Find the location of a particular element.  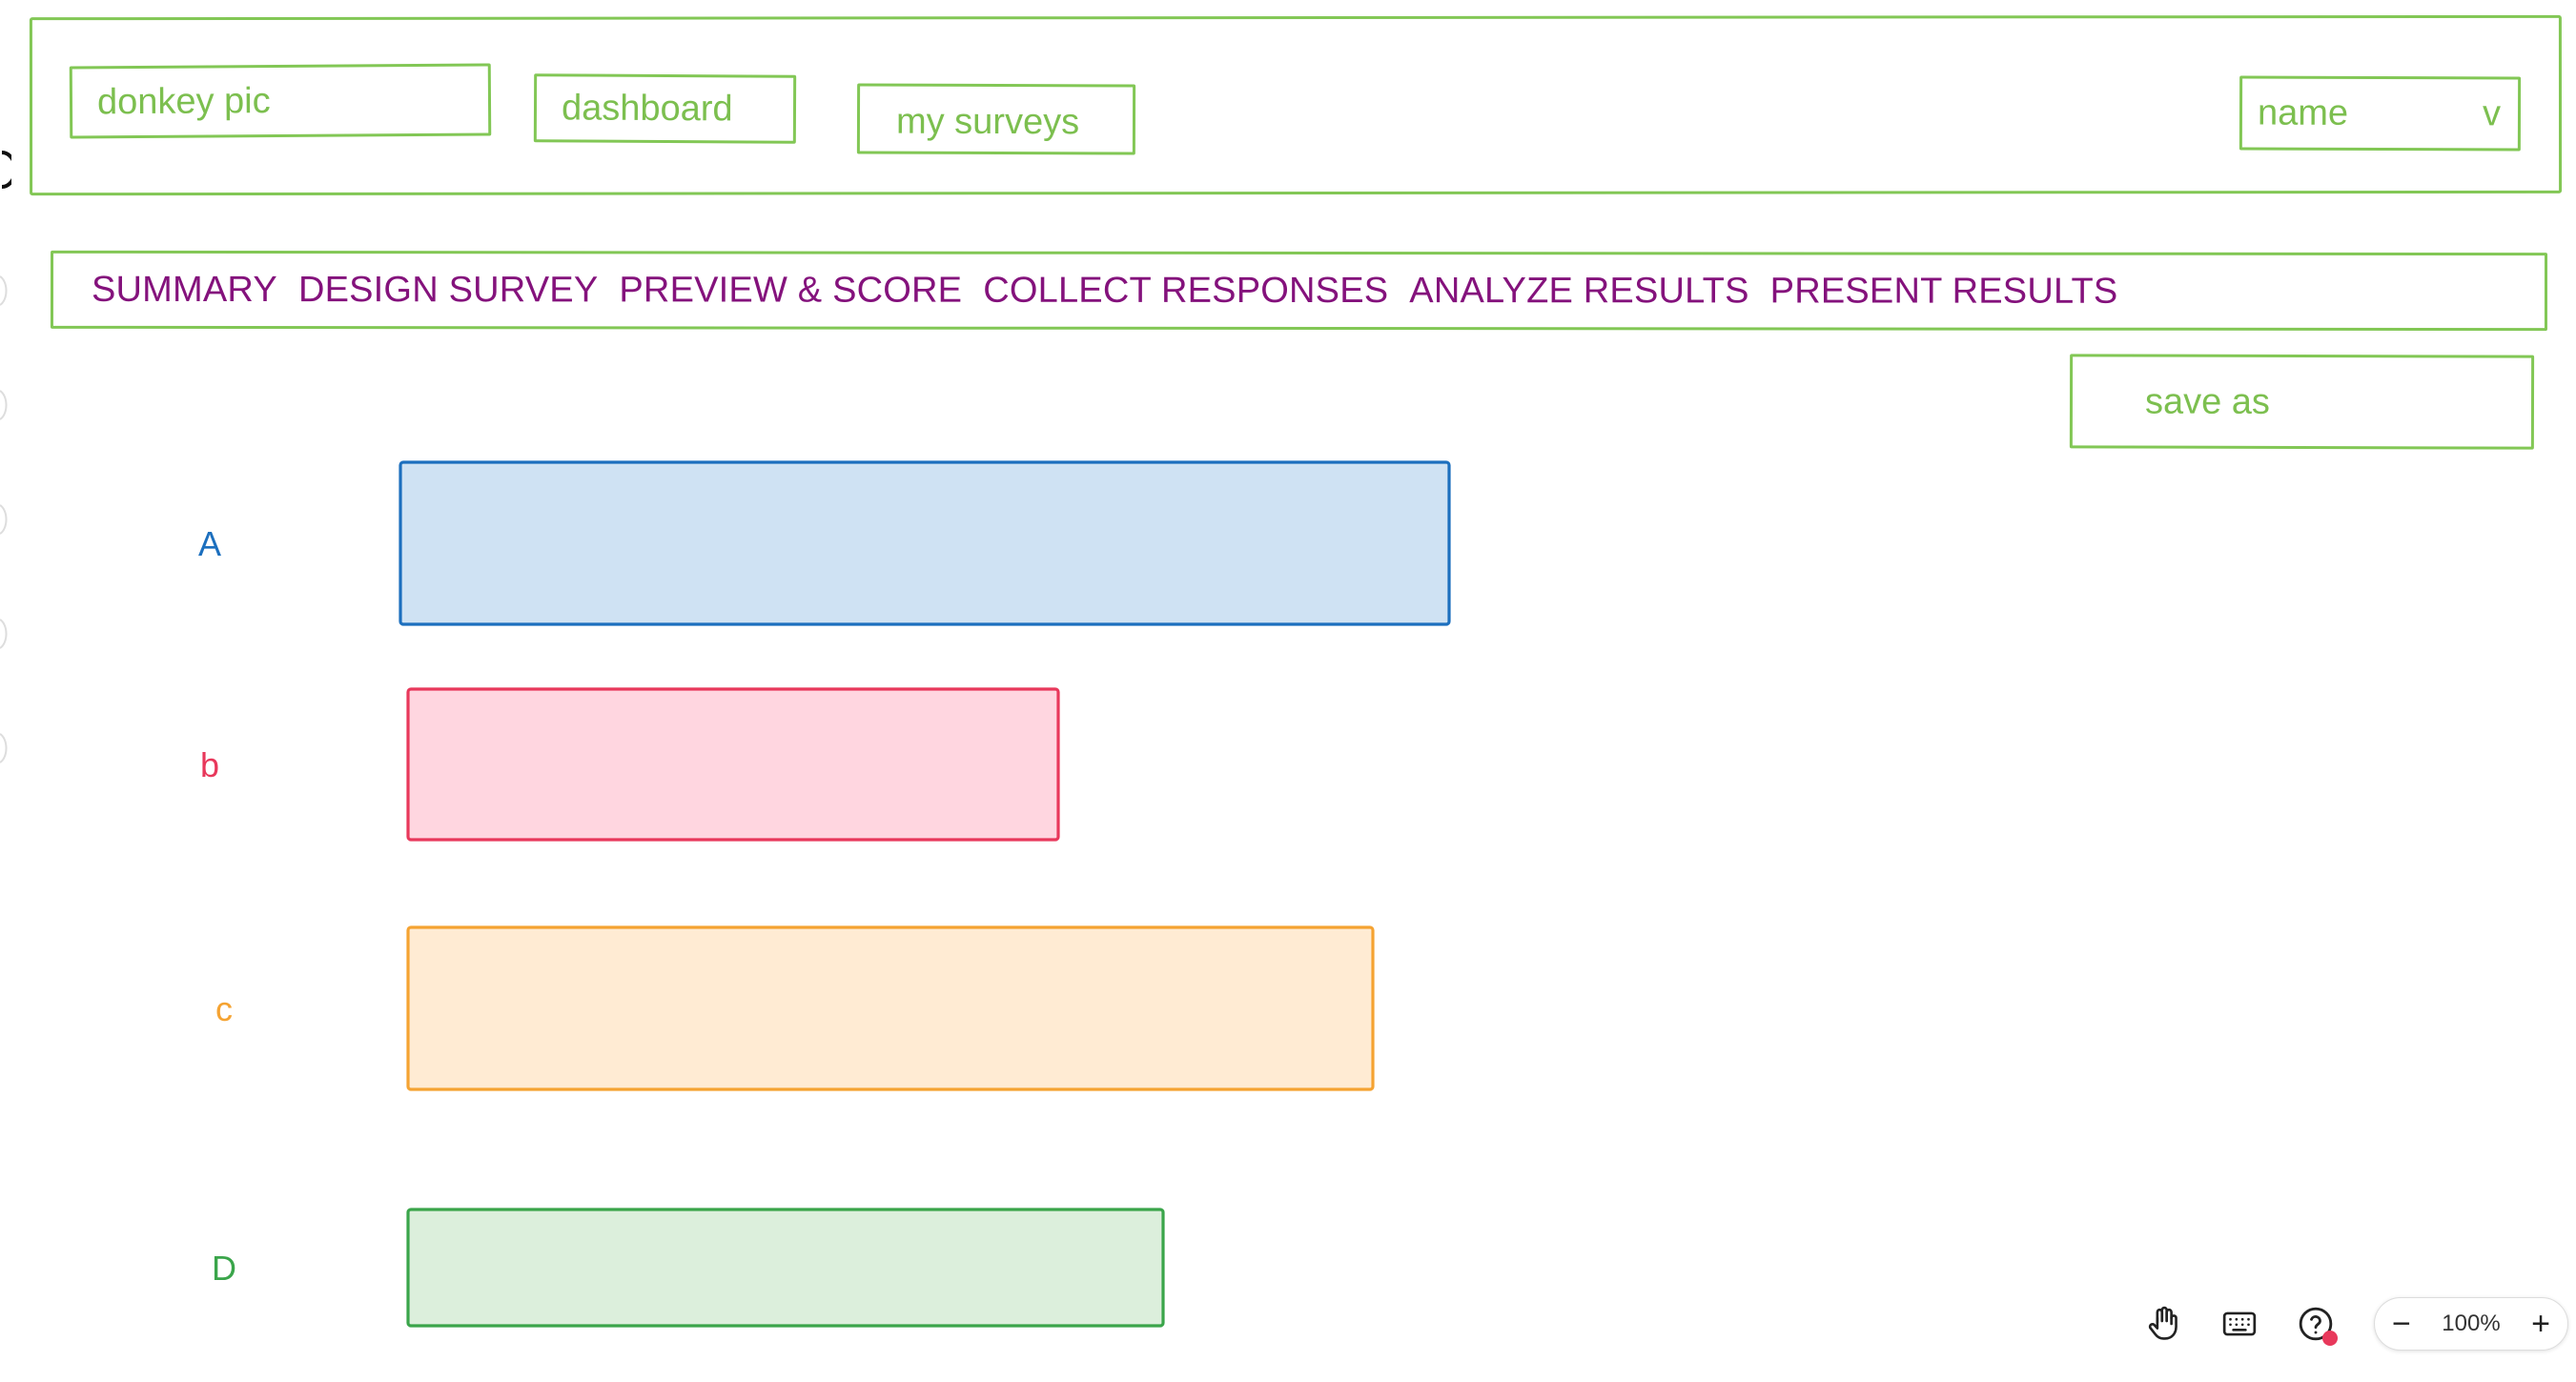

logo-label: donkey pic is located at coordinates (184, 102).